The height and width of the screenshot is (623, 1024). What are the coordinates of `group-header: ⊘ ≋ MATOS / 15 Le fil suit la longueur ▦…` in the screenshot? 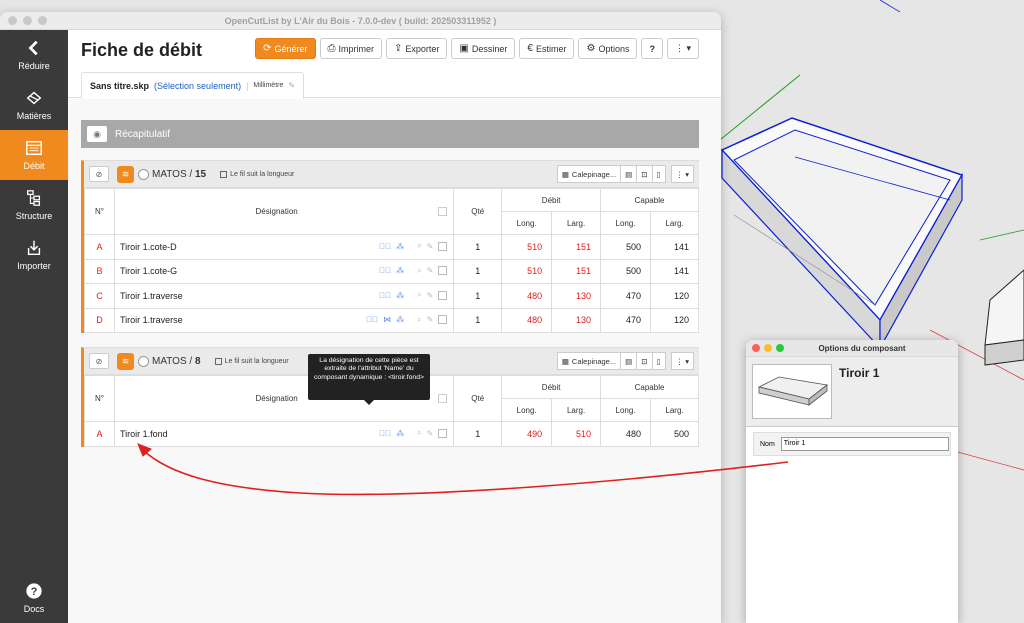 It's located at (391, 174).